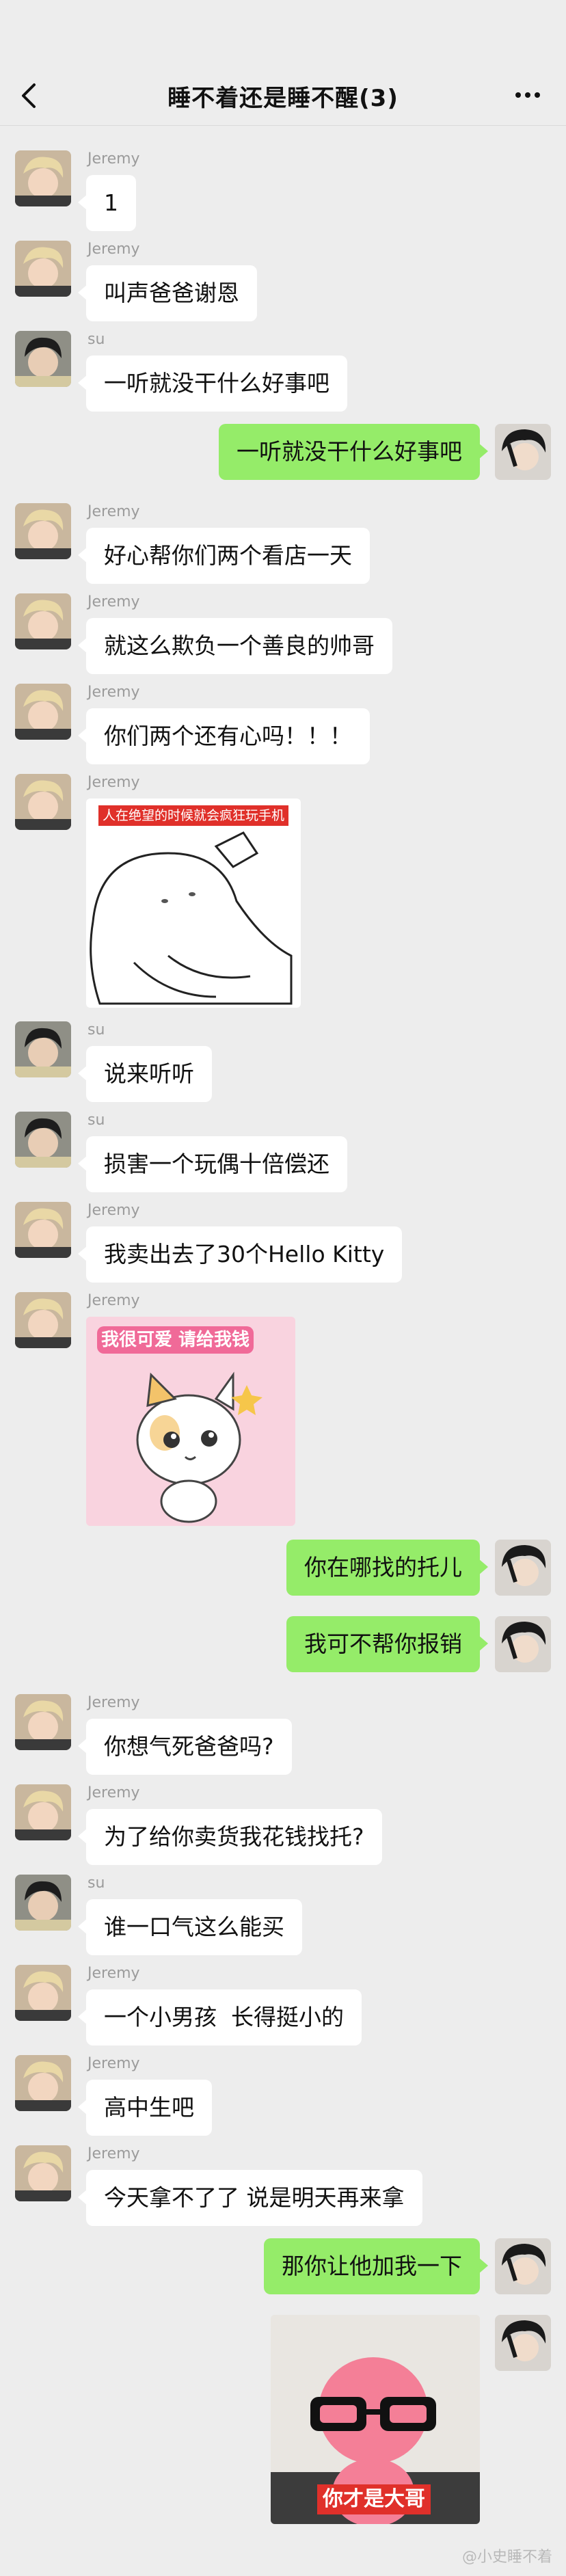  I want to click on sticker-caption-bg: 你才是大哥, so click(374, 2499).